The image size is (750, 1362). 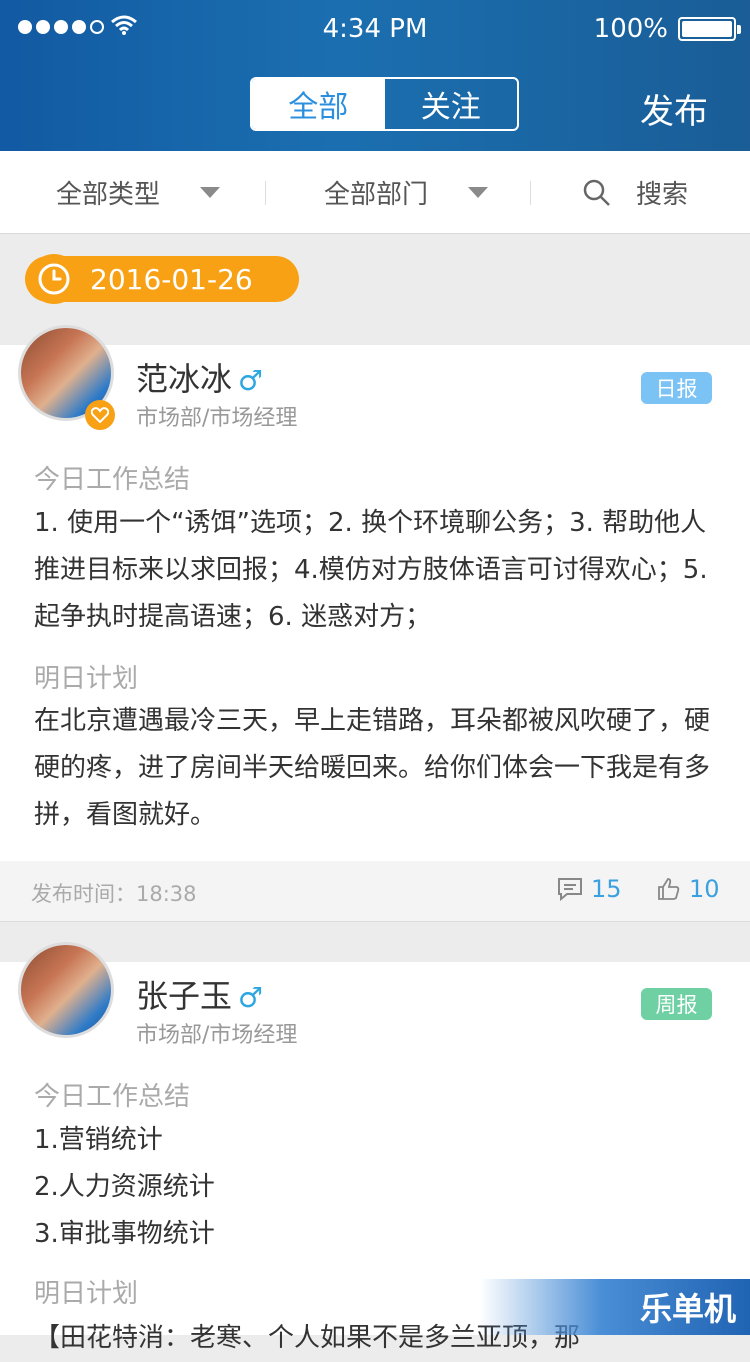 I want to click on date-badge: 2016-01-26, so click(x=162, y=279).